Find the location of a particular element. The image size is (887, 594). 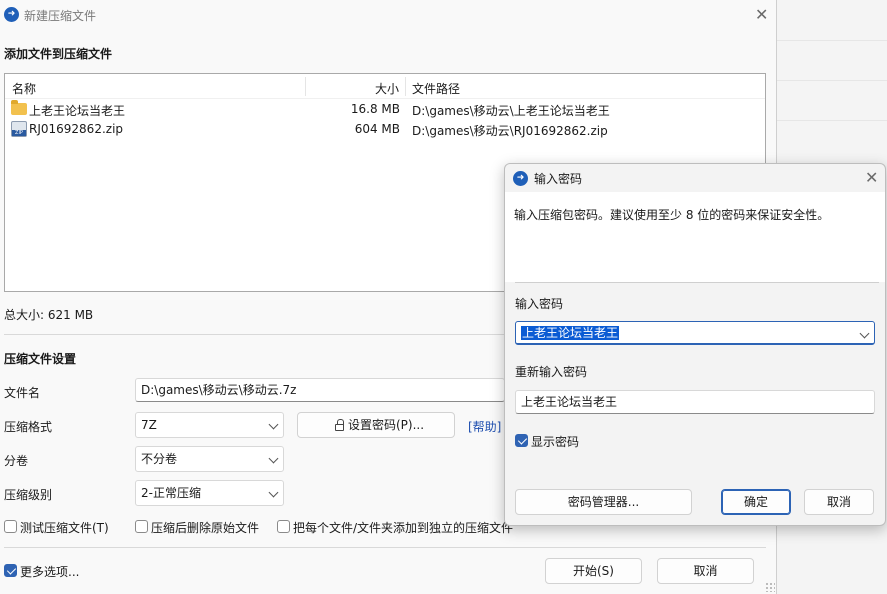

format-value: 7Z is located at coordinates (149, 425).